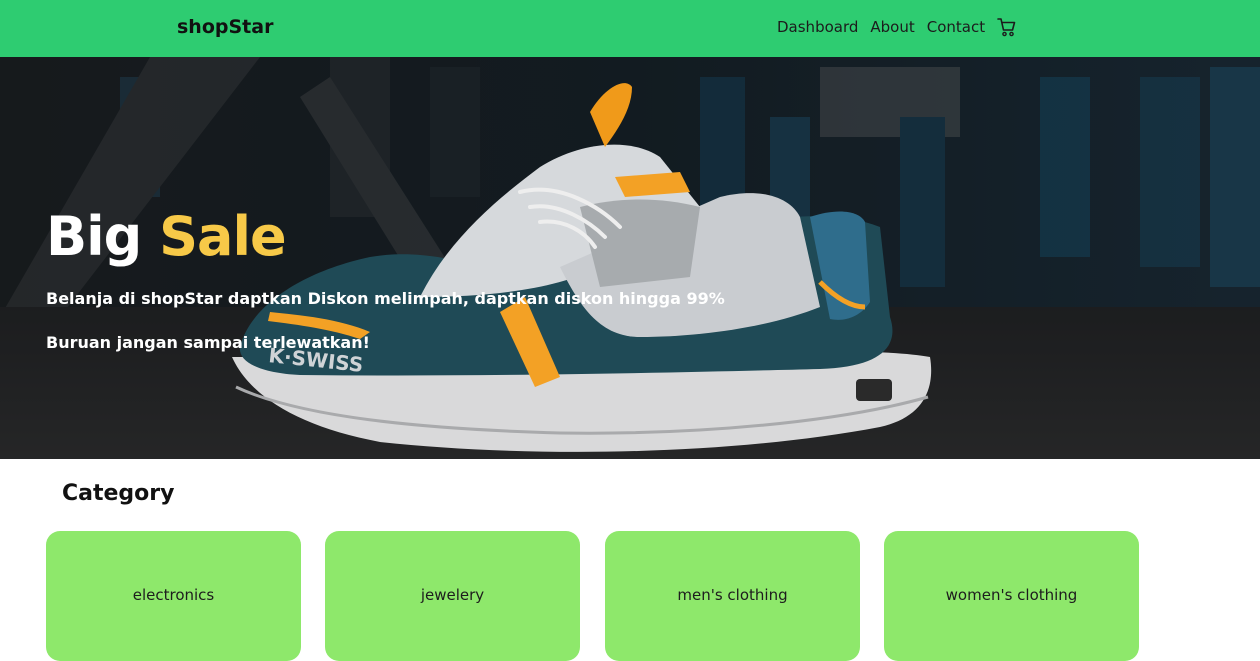 The width and height of the screenshot is (1260, 661). I want to click on category-card-electronics: electronics, so click(173, 596).